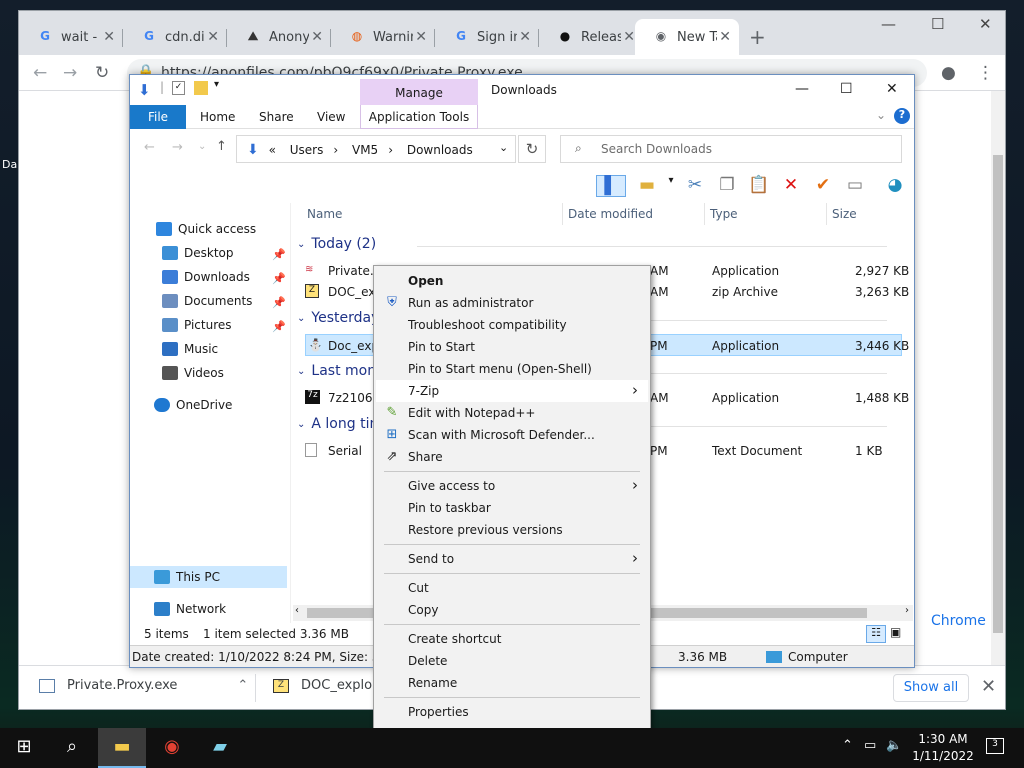 The image size is (1024, 768). Describe the element at coordinates (610, 214) in the screenshot. I see `column-date-modified: Date modified` at that location.